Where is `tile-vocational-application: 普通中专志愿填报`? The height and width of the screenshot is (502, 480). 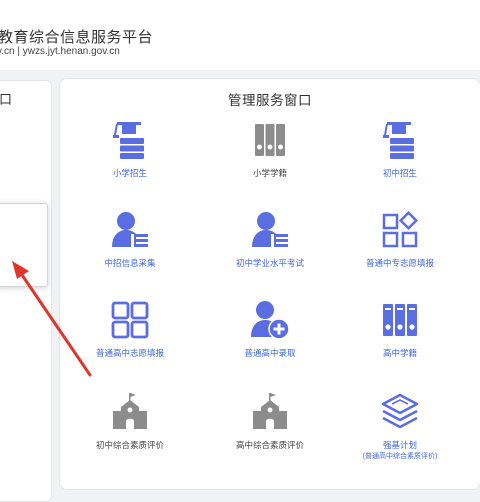 tile-vocational-application: 普通中专志愿填报 is located at coordinates (400, 249).